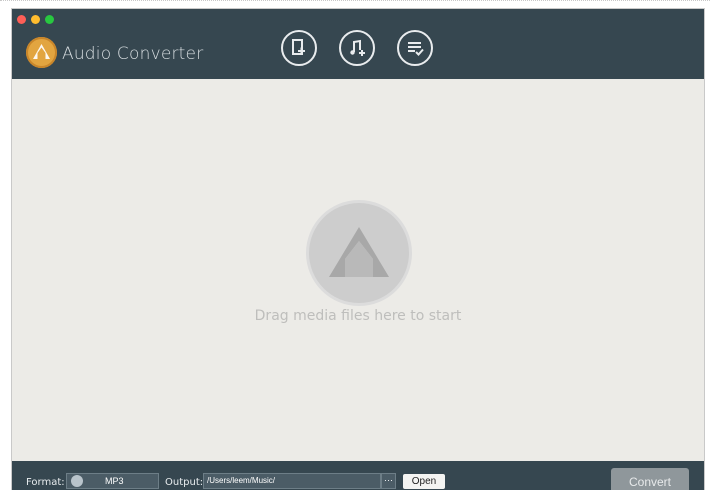  Describe the element at coordinates (21, 19) in the screenshot. I see `close-window-button` at that location.